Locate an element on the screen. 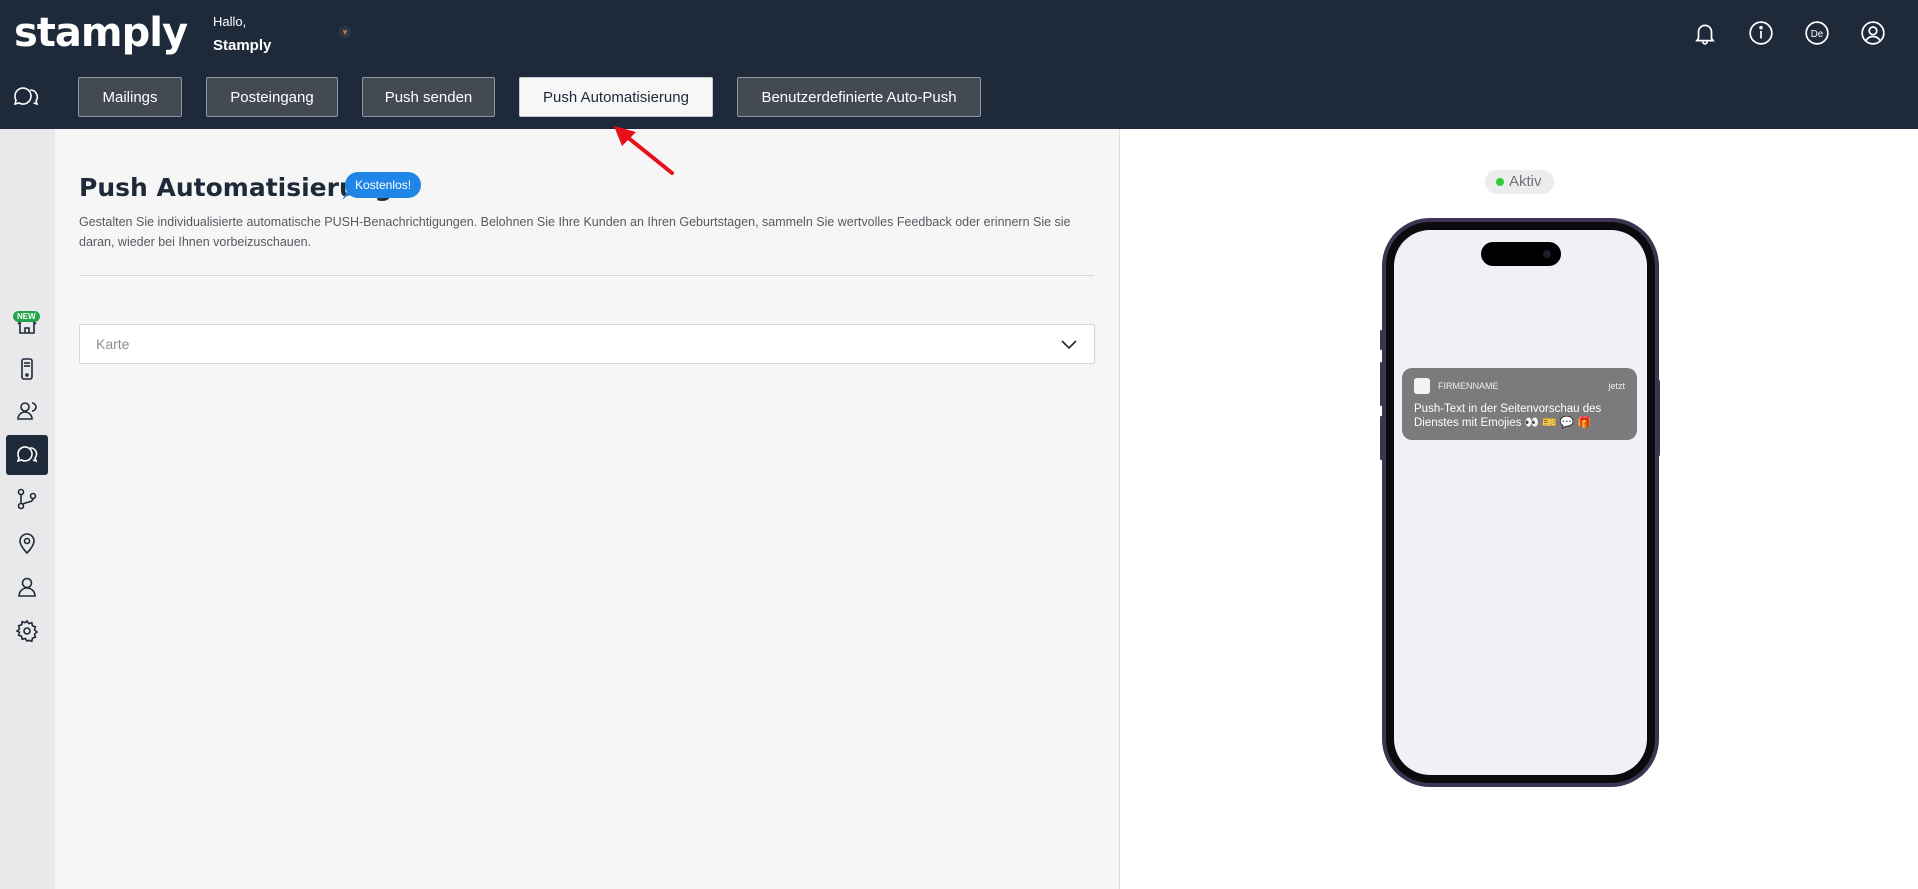  sidebar-item-automation is located at coordinates (27, 499).